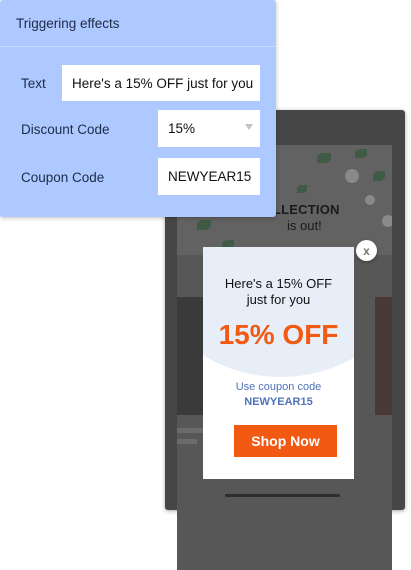  Describe the element at coordinates (383, 356) in the screenshot. I see `product-image-right` at that location.